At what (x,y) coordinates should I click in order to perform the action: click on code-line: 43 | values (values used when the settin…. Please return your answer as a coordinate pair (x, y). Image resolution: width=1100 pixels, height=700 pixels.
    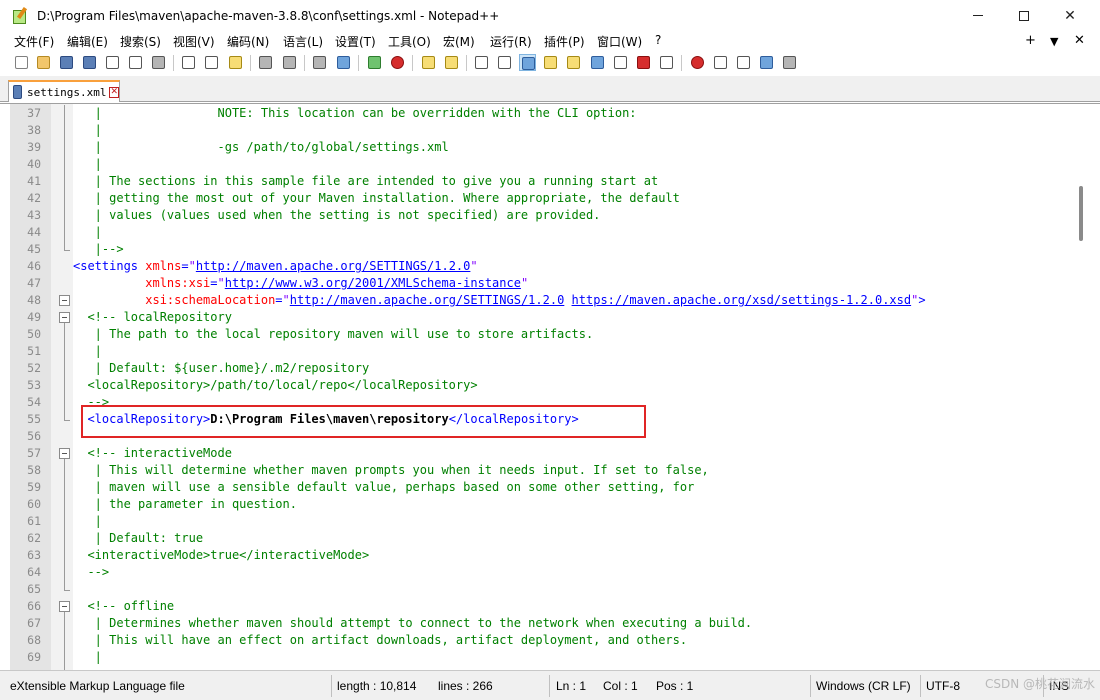
    Looking at the image, I should click on (530, 215).